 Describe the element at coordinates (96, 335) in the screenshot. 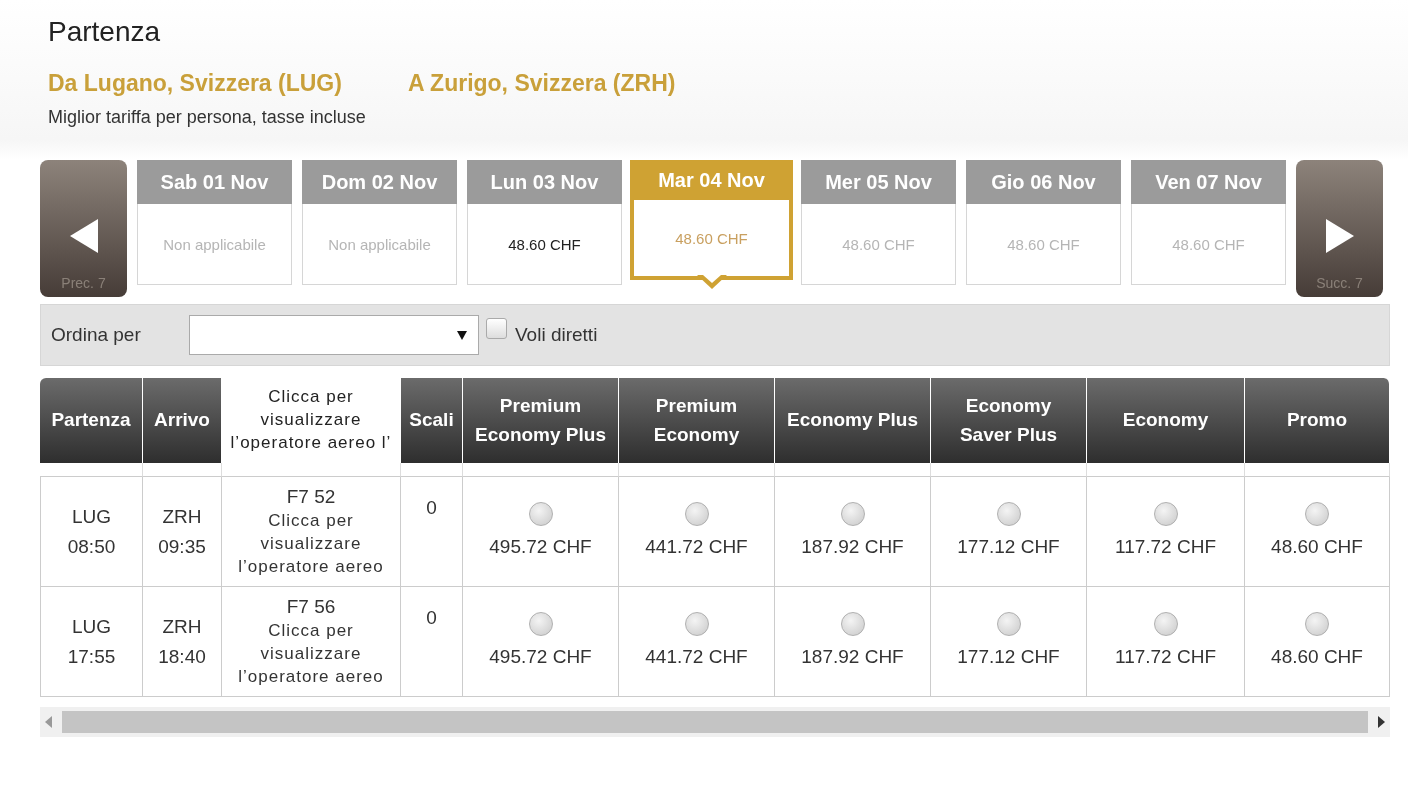

I see `sort-label: Ordina per` at that location.